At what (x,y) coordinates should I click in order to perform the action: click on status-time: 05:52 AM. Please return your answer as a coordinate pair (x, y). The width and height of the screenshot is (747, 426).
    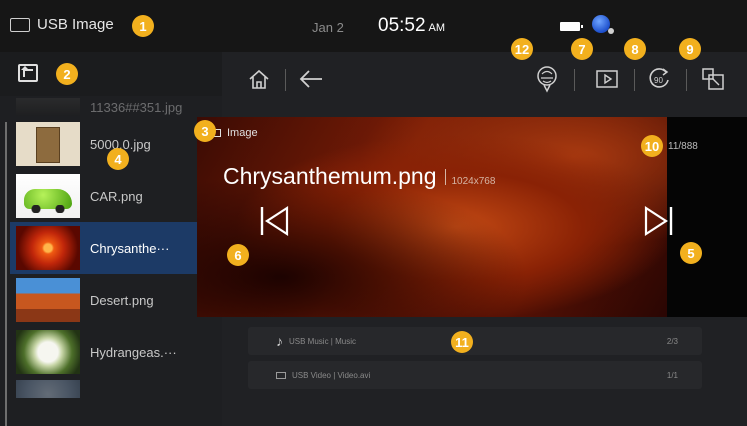
    Looking at the image, I should click on (411, 26).